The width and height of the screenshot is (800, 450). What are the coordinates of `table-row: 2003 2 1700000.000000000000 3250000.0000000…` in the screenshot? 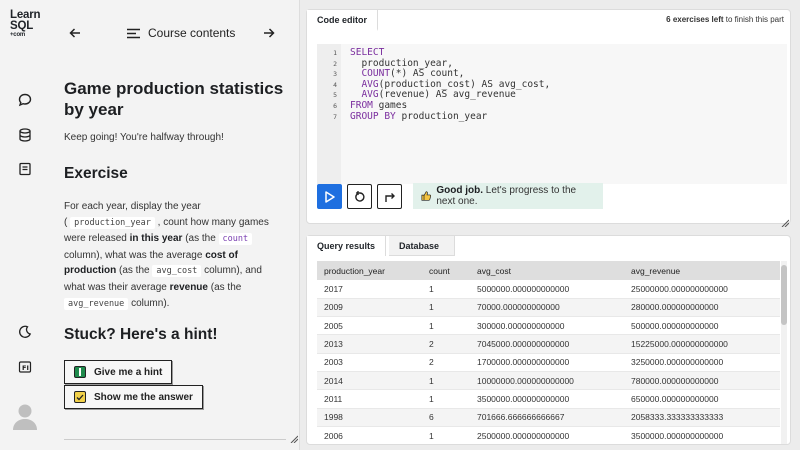 It's located at (548, 362).